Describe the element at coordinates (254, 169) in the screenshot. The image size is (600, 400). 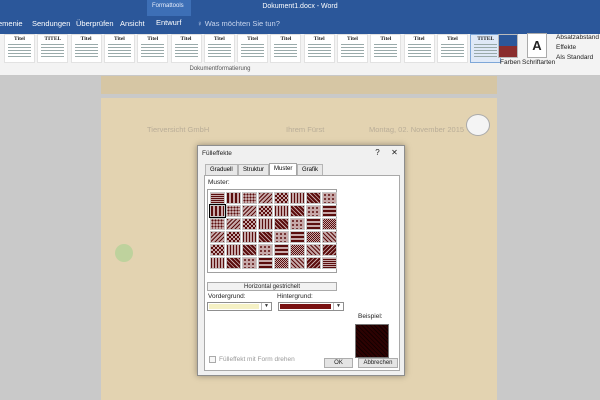
I see `tab-texture: Struktur` at that location.